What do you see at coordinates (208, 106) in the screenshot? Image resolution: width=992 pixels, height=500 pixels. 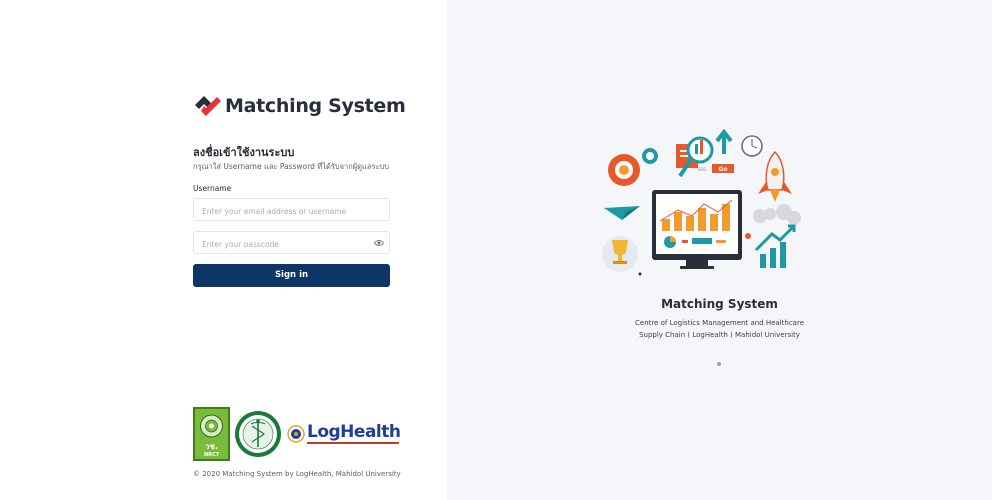 I see `checkmark-tile-icon` at bounding box center [208, 106].